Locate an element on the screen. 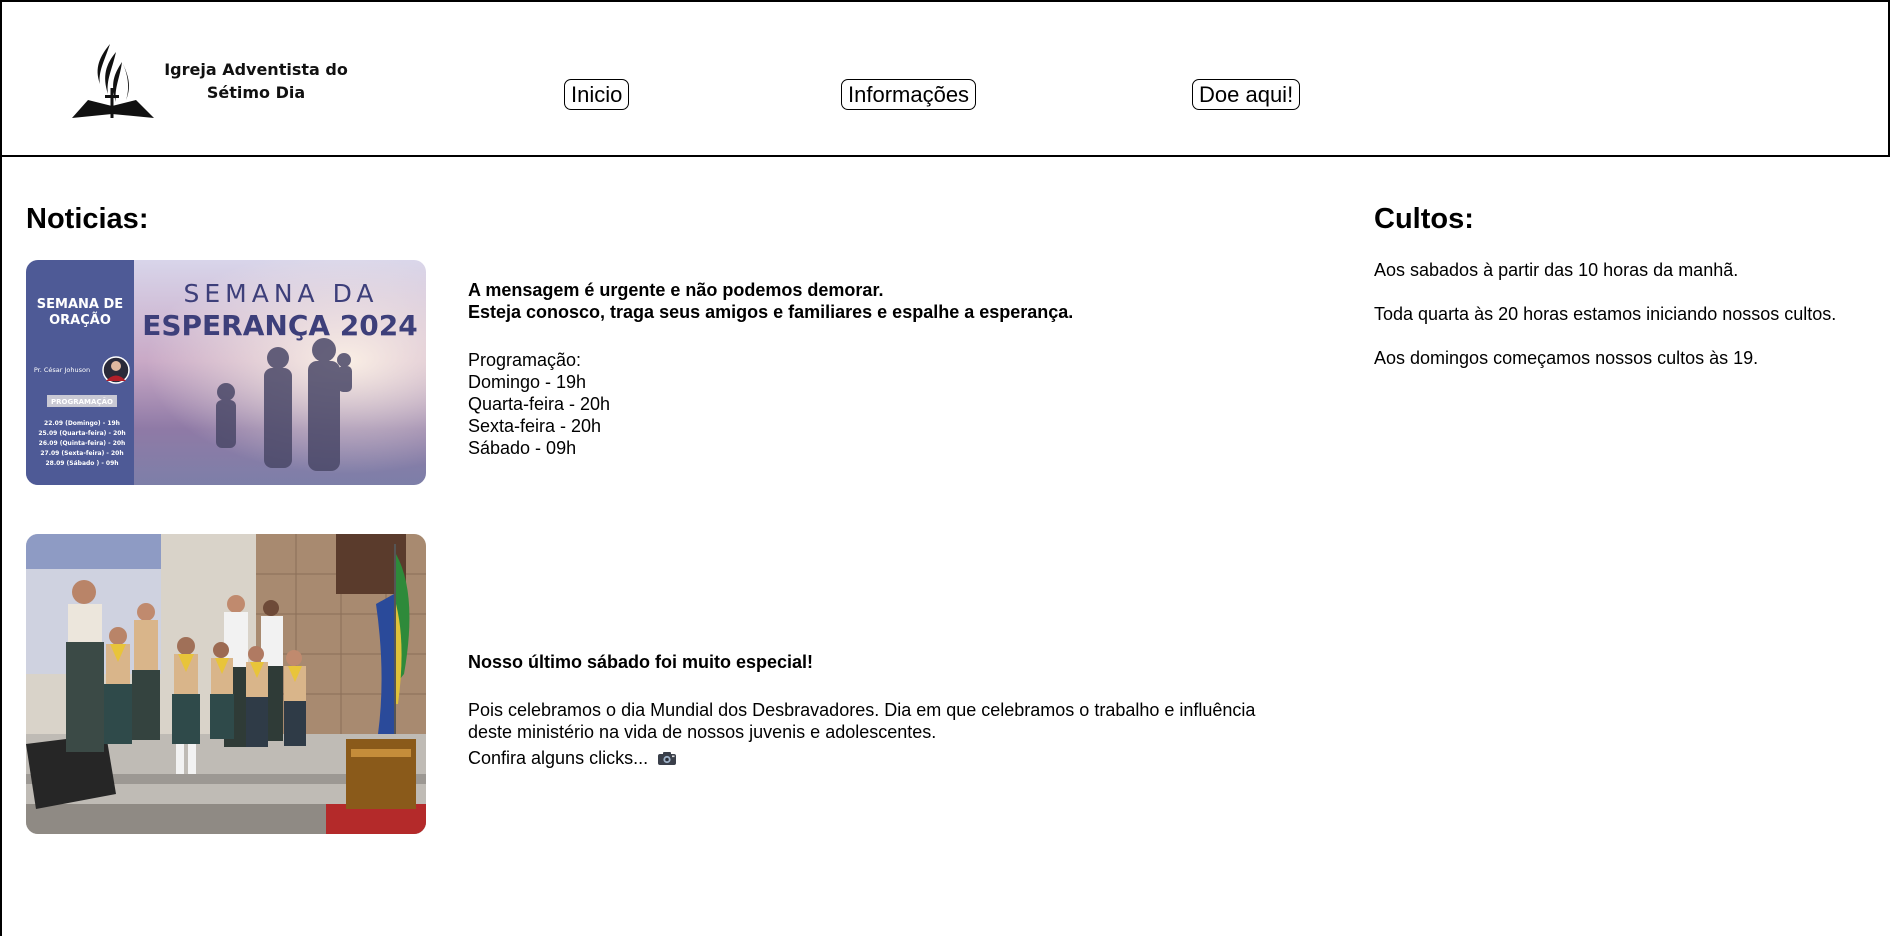 This screenshot has height=936, width=1890. poster-main-title-2: ESPERANÇA 2024 is located at coordinates (280, 325).